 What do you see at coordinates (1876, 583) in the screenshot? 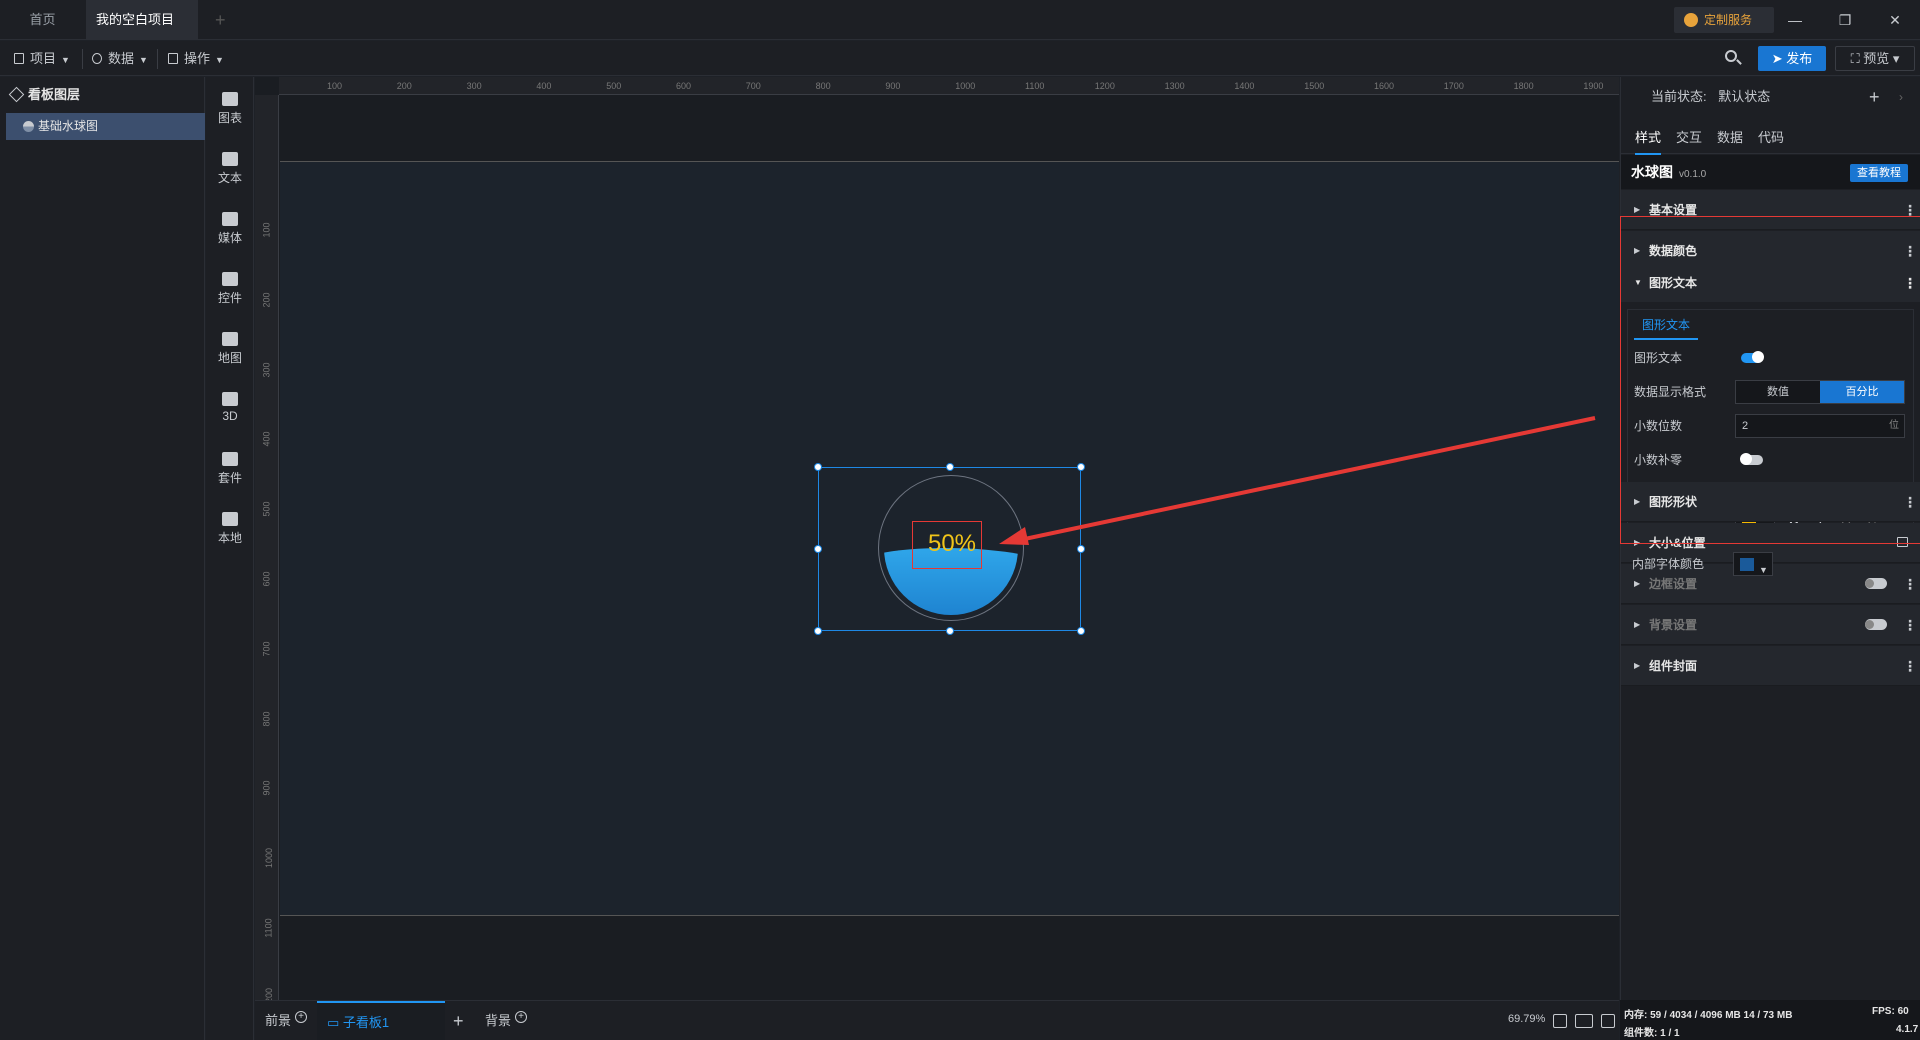
I see `border-toggle` at bounding box center [1876, 583].